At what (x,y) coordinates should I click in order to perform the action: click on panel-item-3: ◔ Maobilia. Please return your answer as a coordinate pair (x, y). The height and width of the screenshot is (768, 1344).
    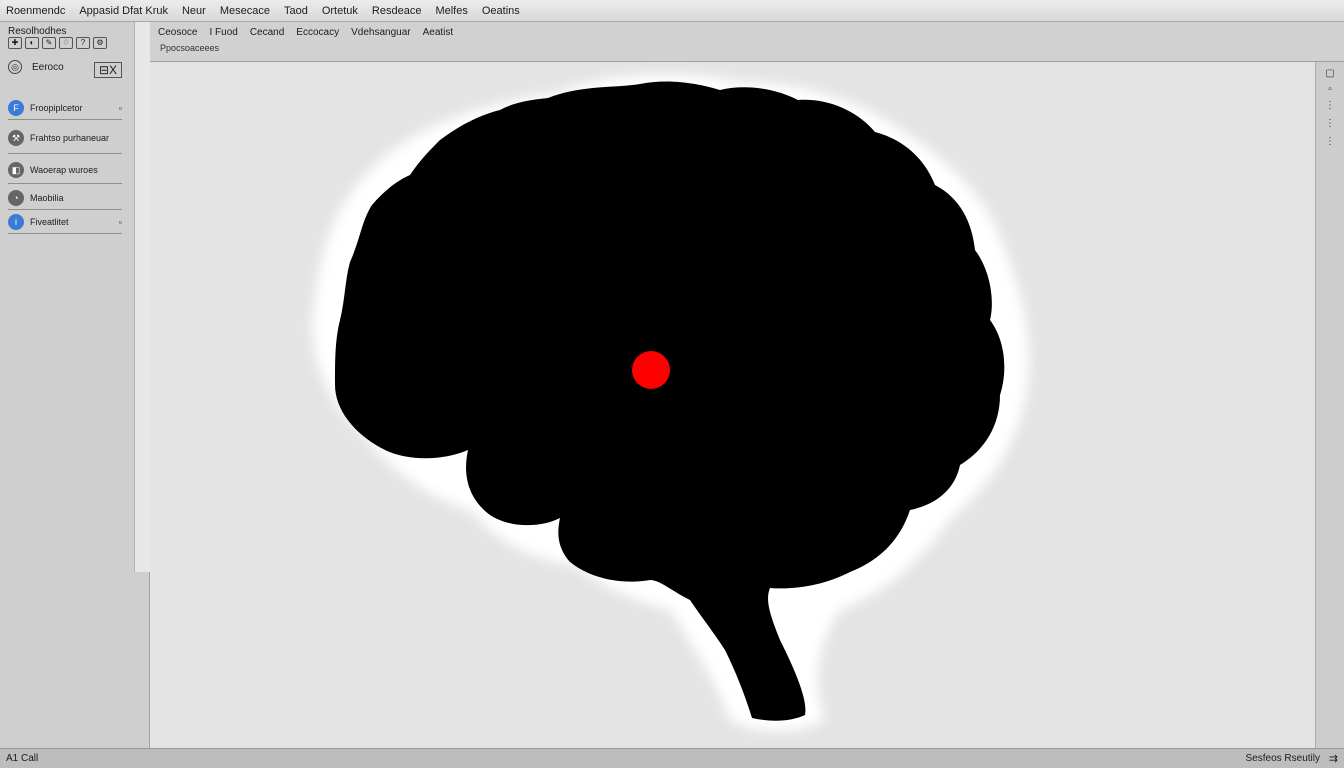
    Looking at the image, I should click on (65, 198).